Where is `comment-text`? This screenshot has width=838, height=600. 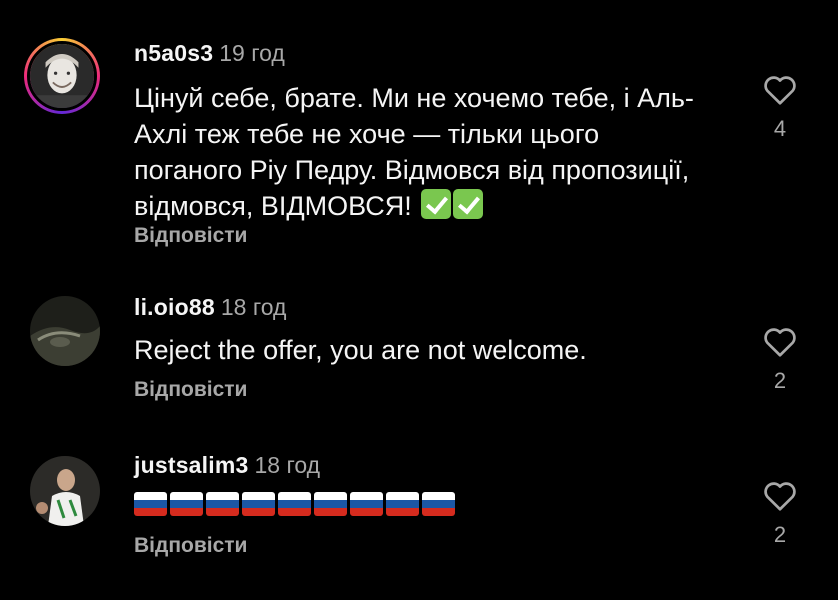
comment-text is located at coordinates (294, 504).